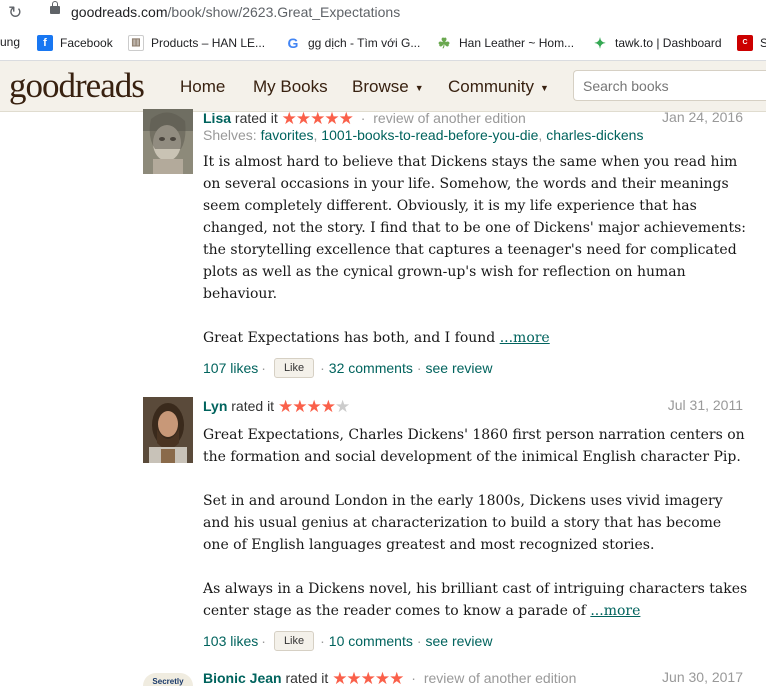  I want to click on nav-my-books: My Books, so click(290, 87).